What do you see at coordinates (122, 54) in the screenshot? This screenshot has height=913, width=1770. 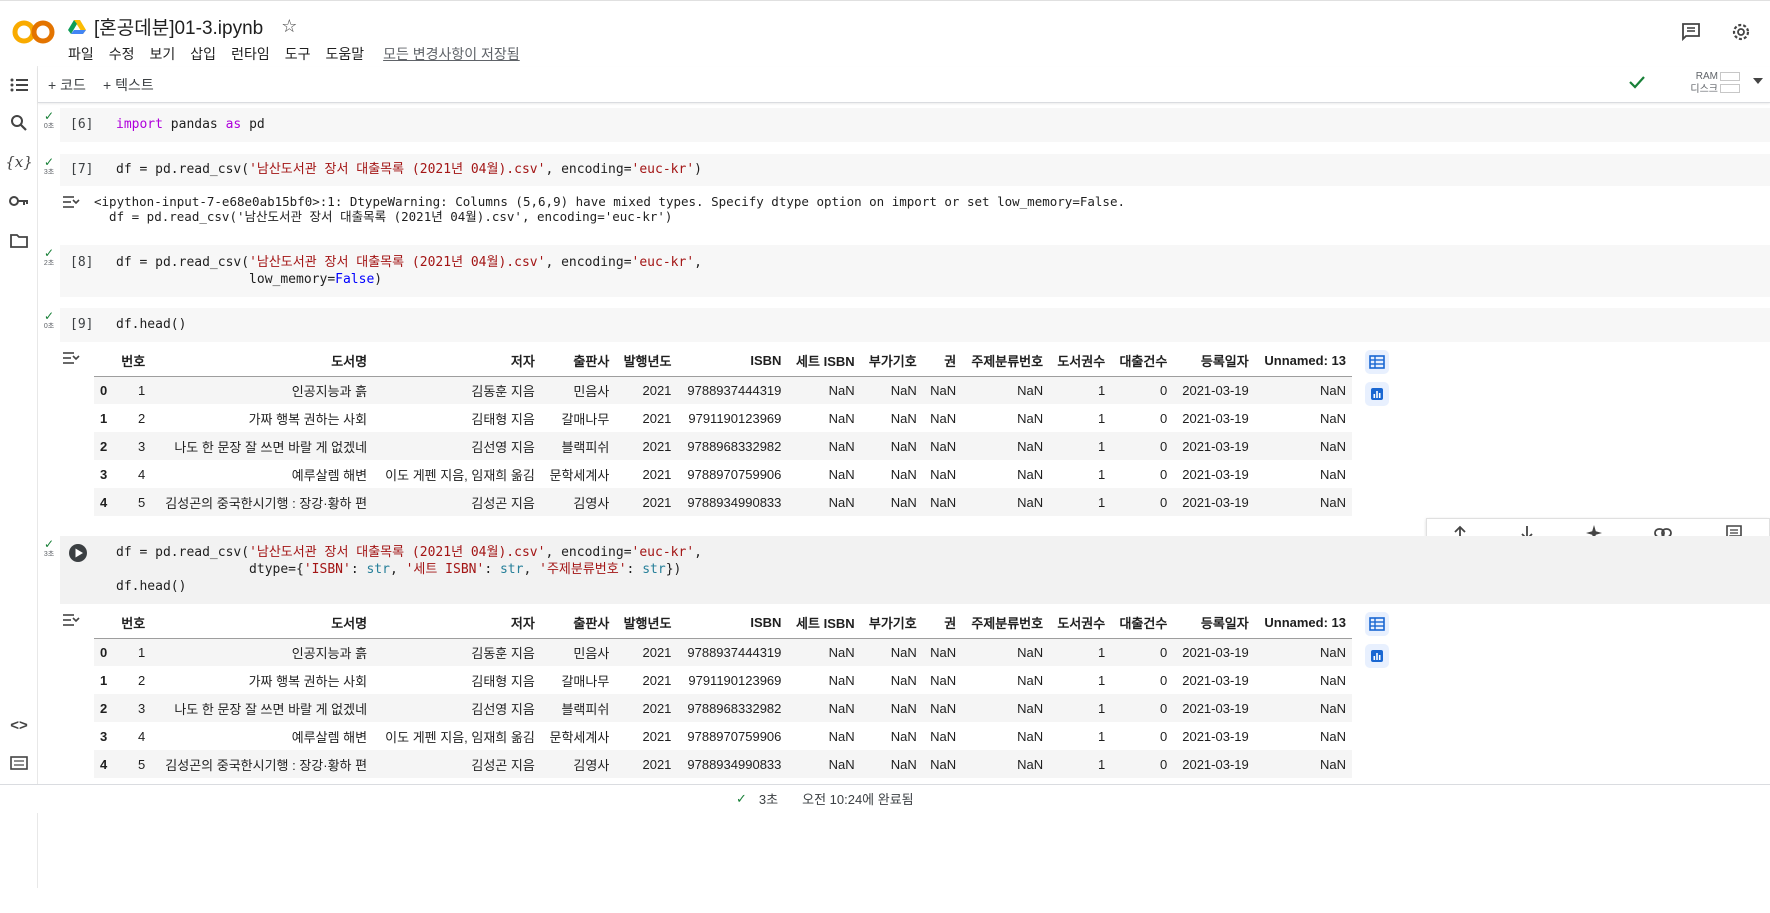 I see `menu-edit: 수정` at bounding box center [122, 54].